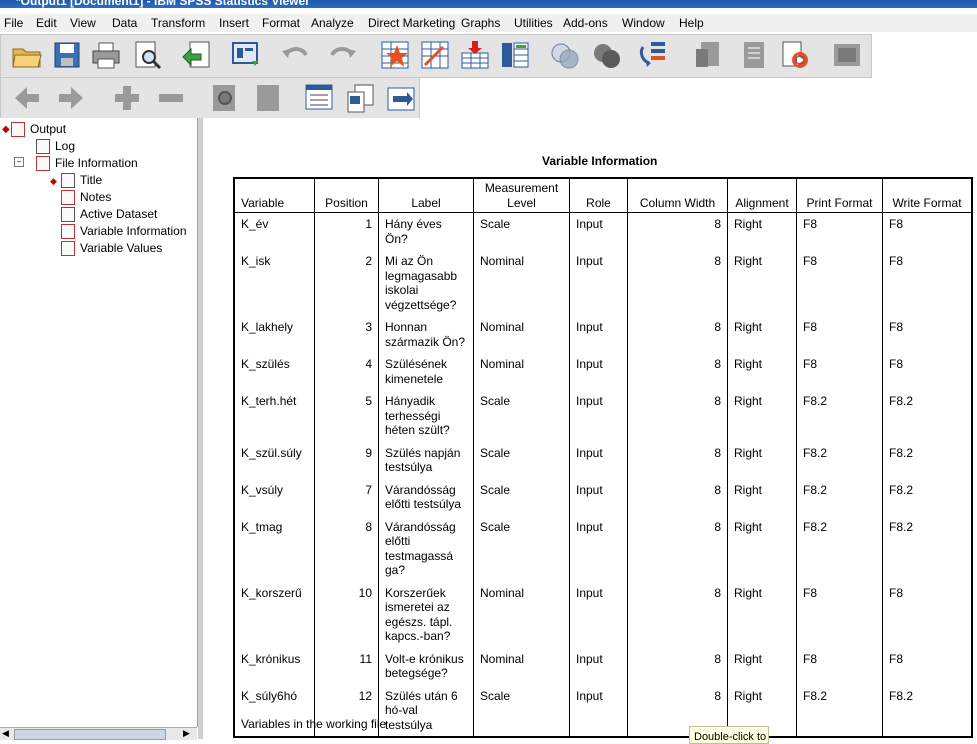  I want to click on goto-case-icon, so click(395, 55).